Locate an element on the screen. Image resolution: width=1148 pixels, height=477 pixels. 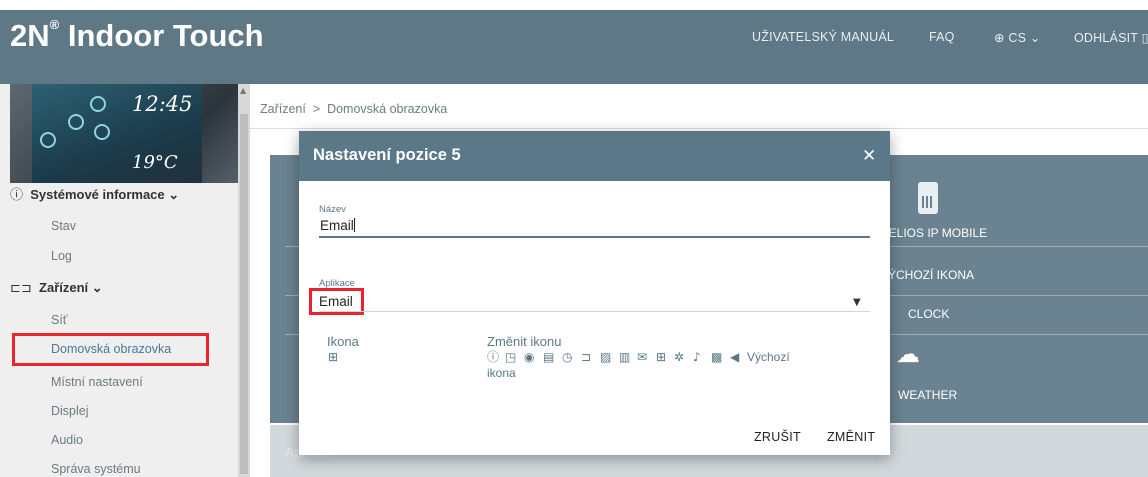
sidebar-section-device: ⊏⊐ Zařízení ⌄ is located at coordinates (56, 288).